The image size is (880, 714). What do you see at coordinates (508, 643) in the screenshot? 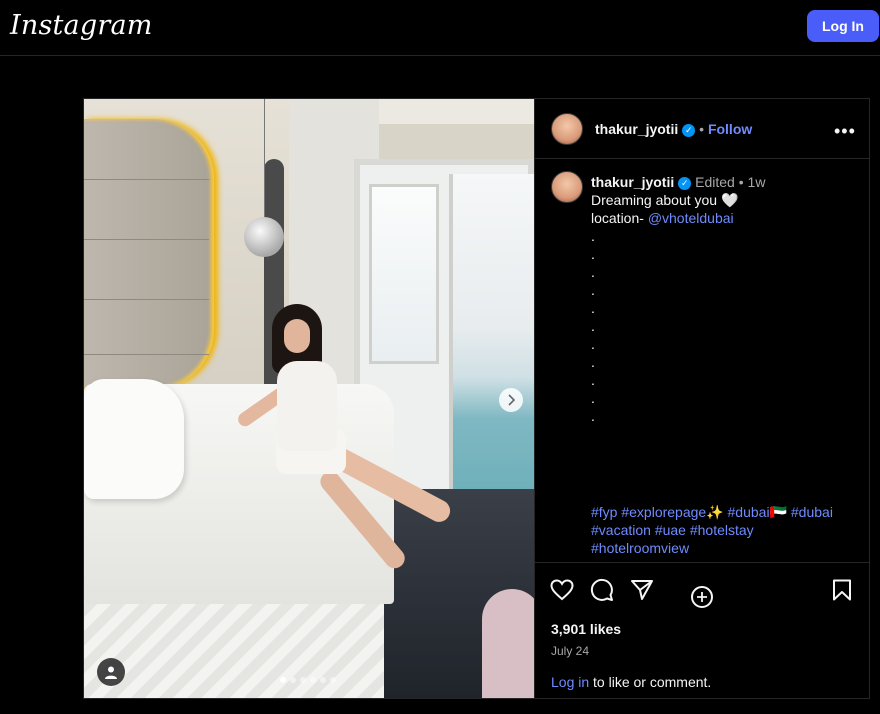
I see `photo-pouf` at bounding box center [508, 643].